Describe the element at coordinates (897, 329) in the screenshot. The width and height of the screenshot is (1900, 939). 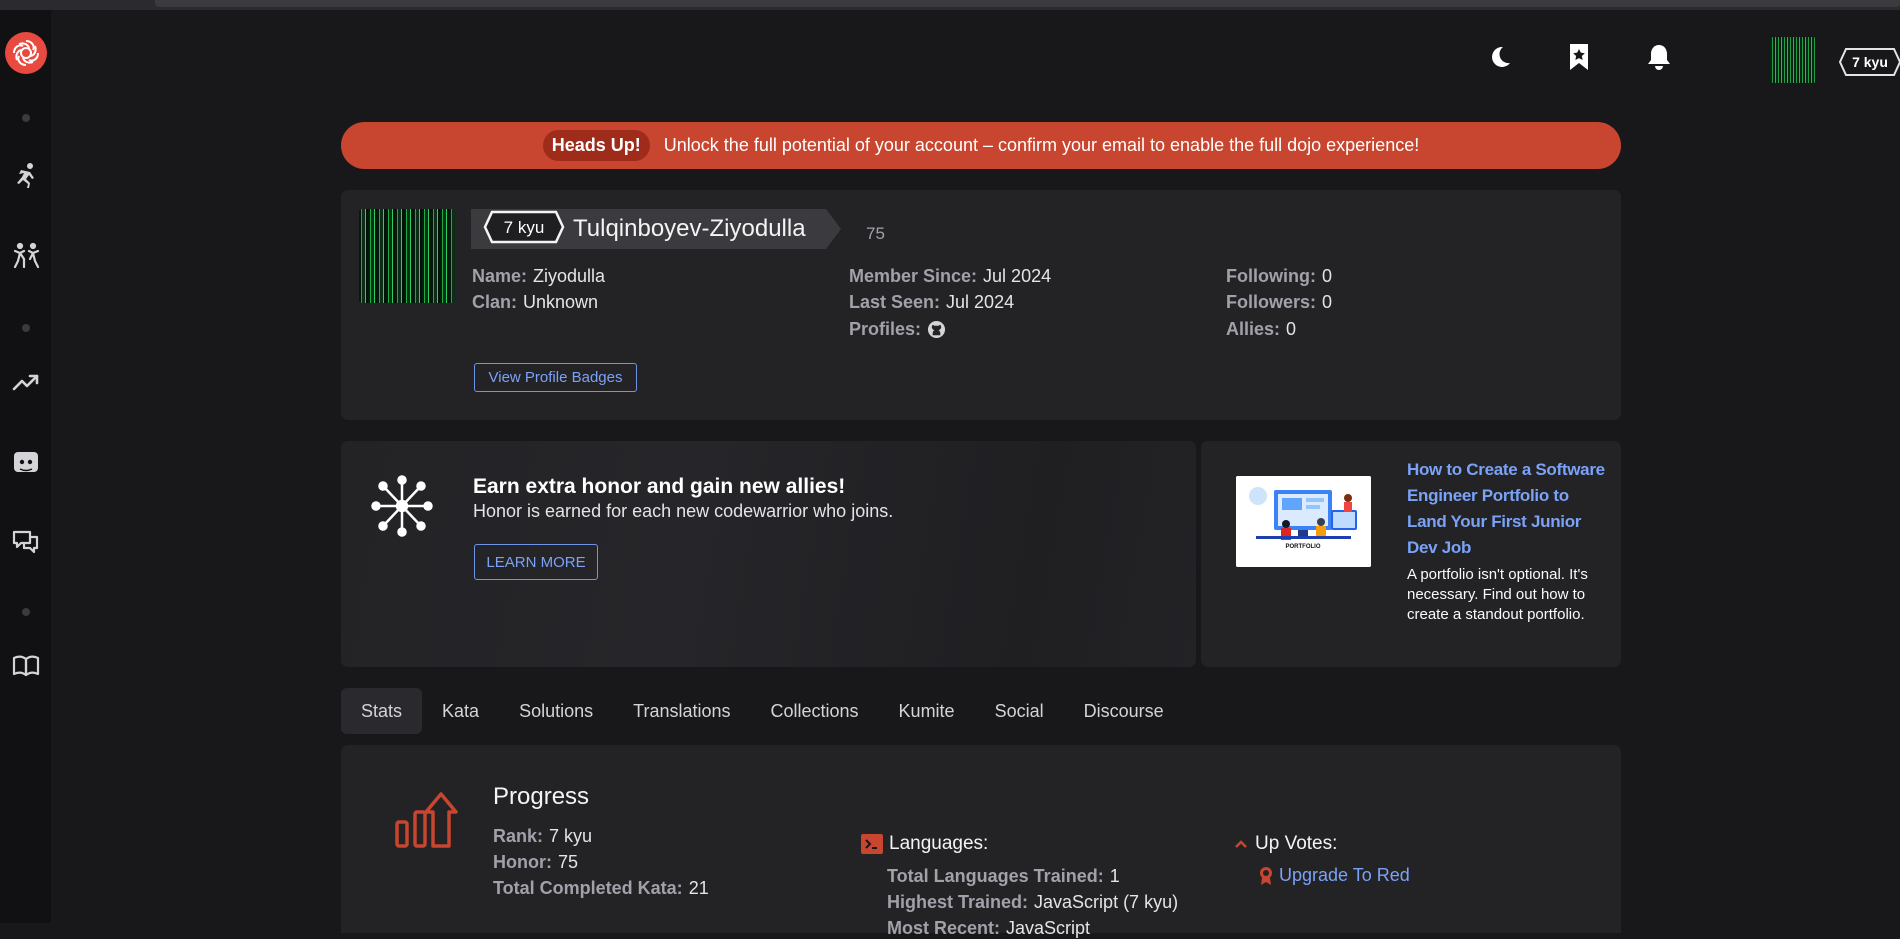
I see `profiles-field: Profiles:` at that location.